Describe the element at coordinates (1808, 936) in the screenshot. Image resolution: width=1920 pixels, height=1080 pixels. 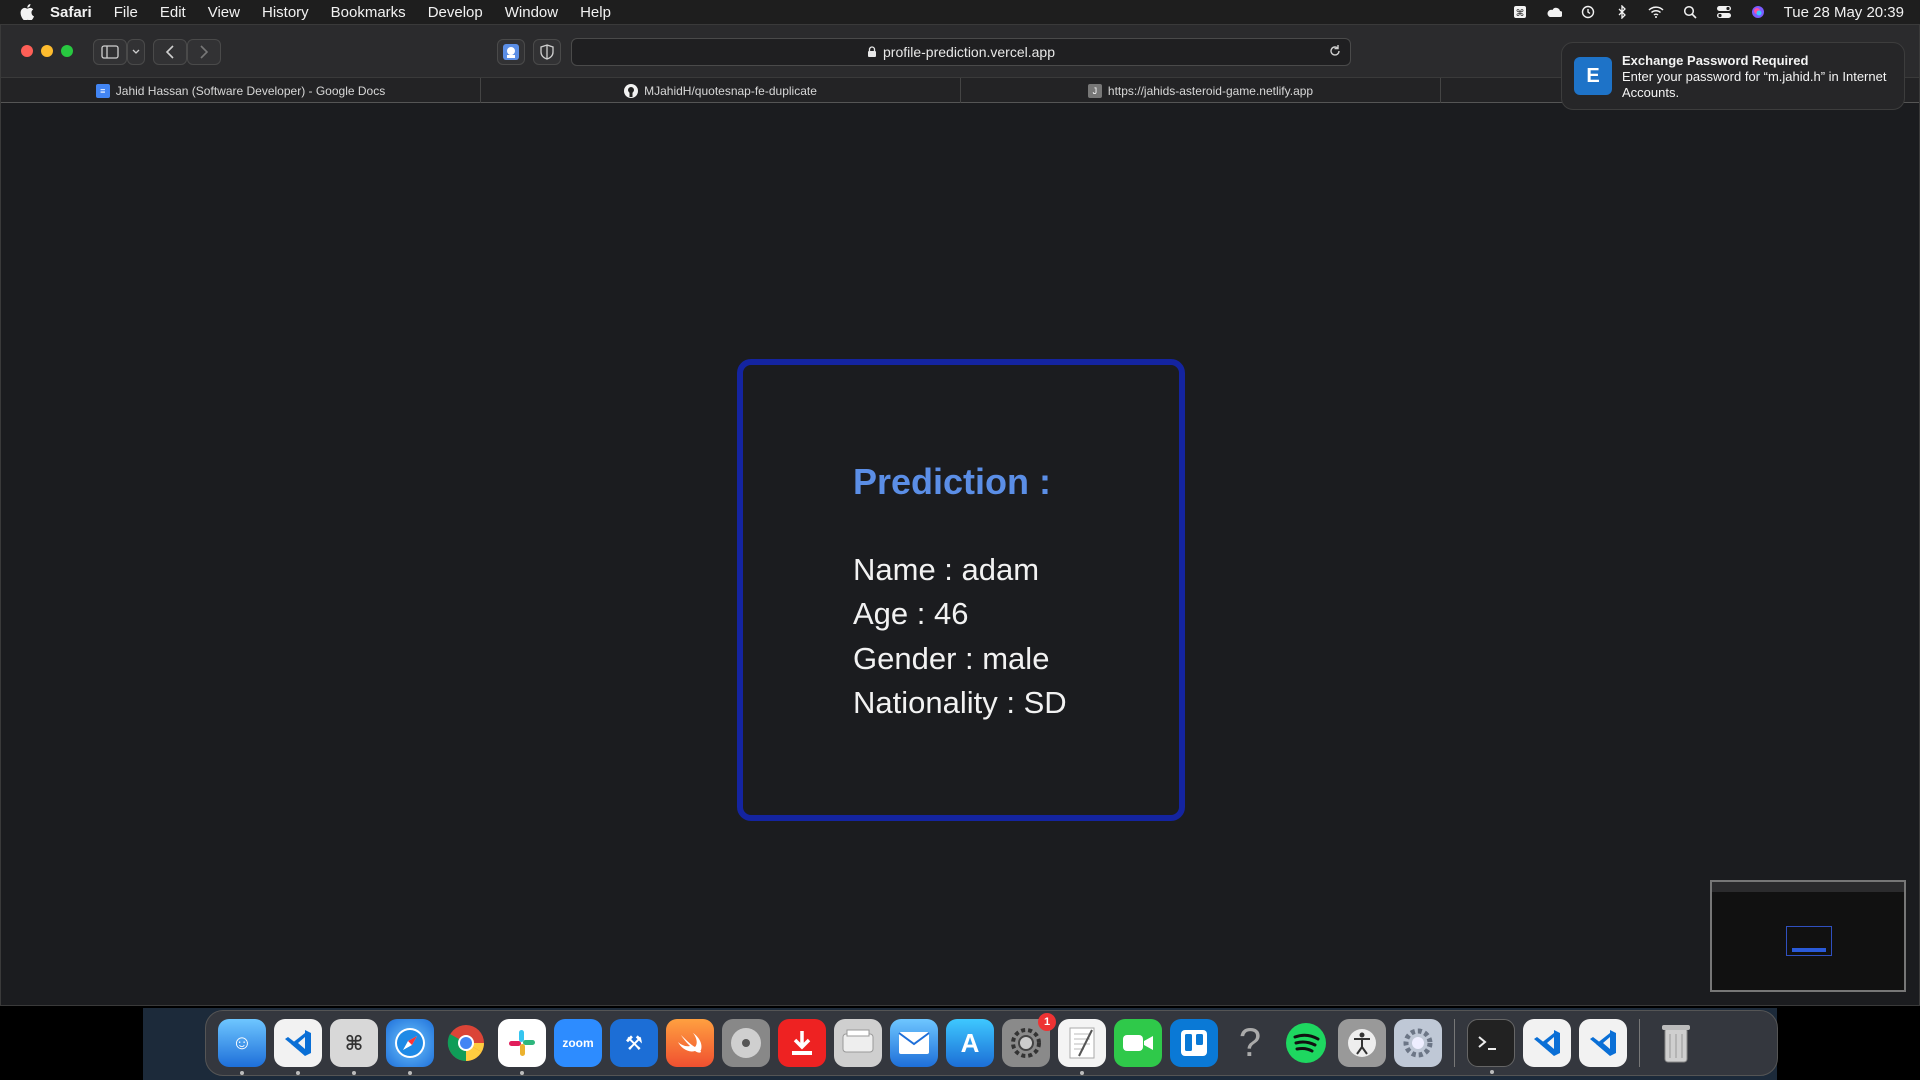
I see `screenshot-thumbnail` at that location.